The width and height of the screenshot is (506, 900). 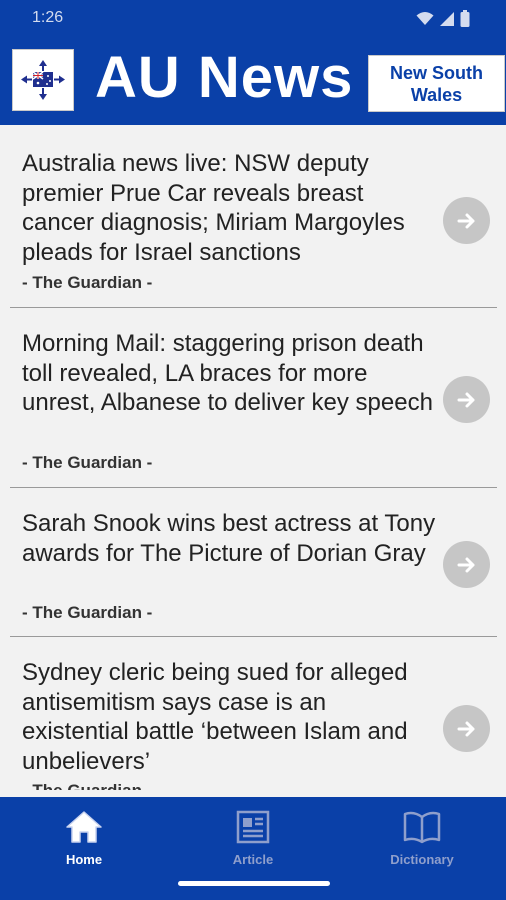 What do you see at coordinates (254, 883) in the screenshot?
I see `gesture-bar` at bounding box center [254, 883].